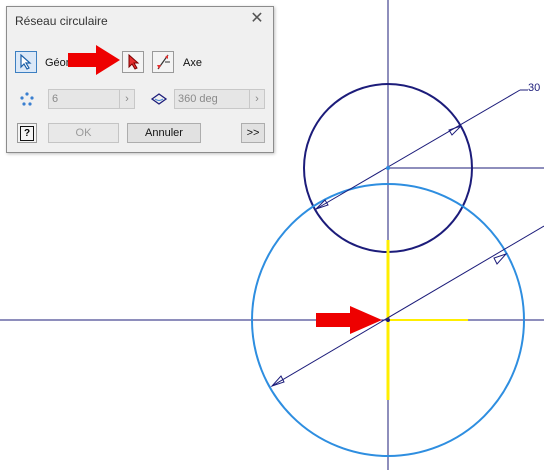  I want to click on red-arrow-center, so click(349, 320).